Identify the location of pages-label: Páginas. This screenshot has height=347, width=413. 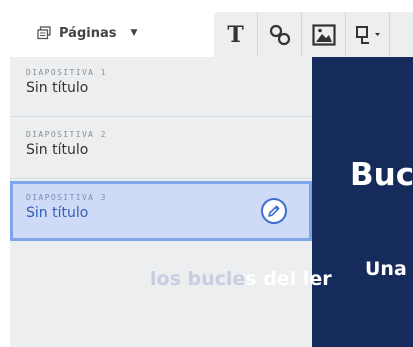
(88, 33).